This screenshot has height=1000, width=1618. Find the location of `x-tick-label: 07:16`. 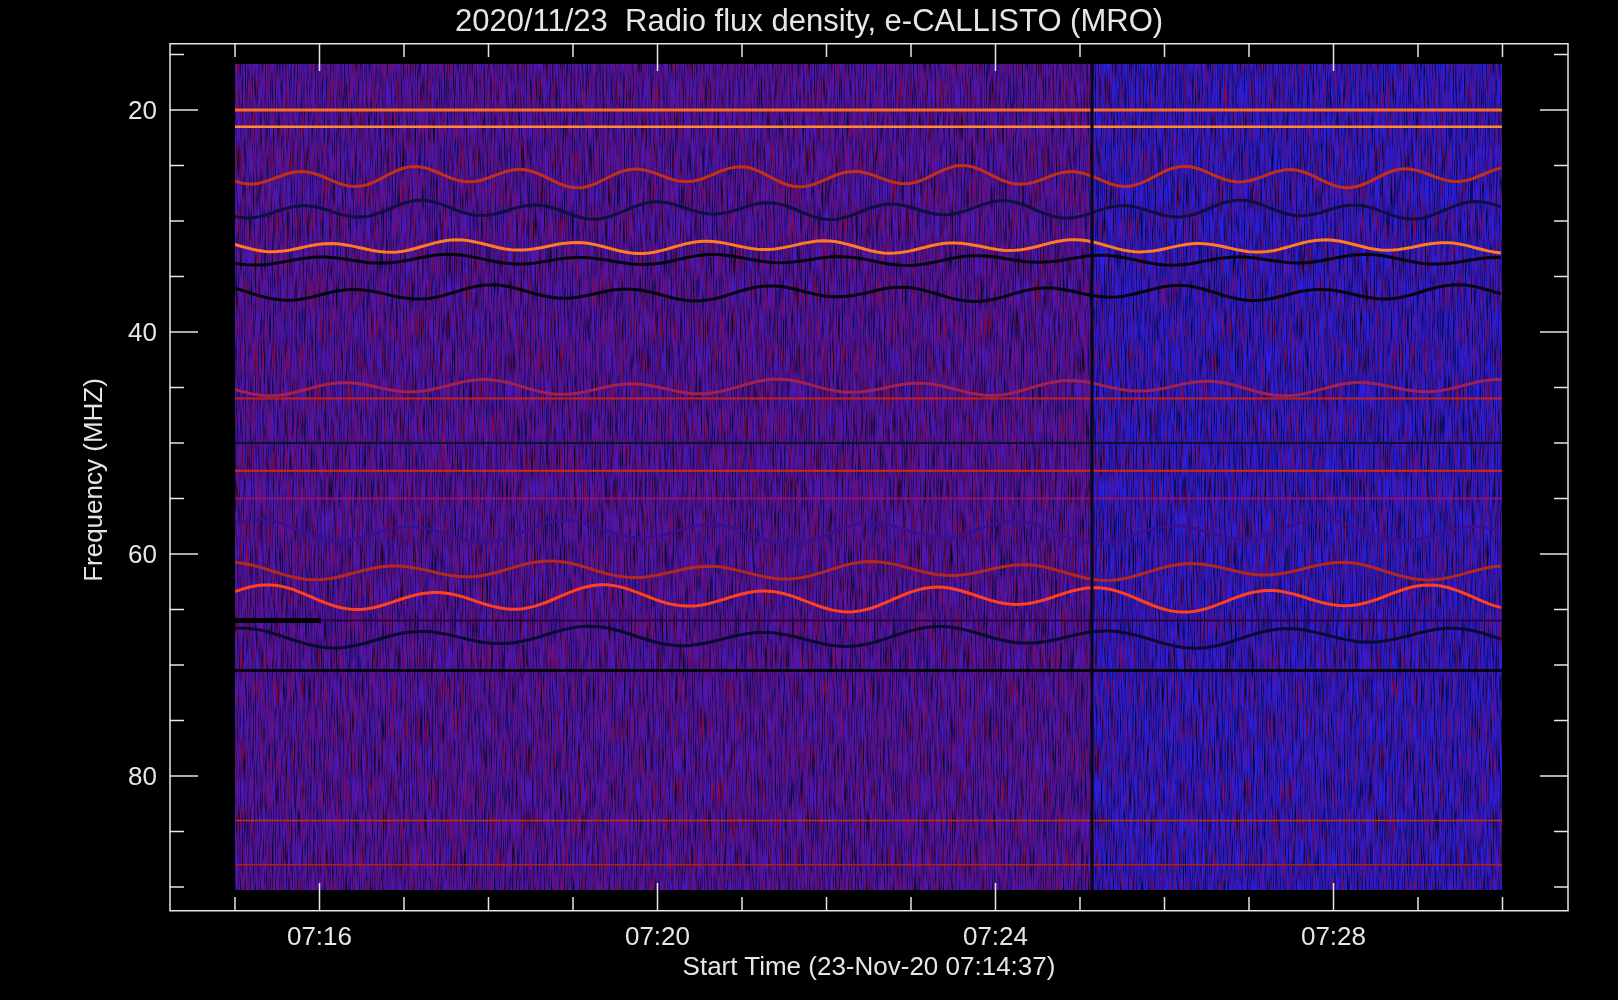

x-tick-label: 07:16 is located at coordinates (319, 936).